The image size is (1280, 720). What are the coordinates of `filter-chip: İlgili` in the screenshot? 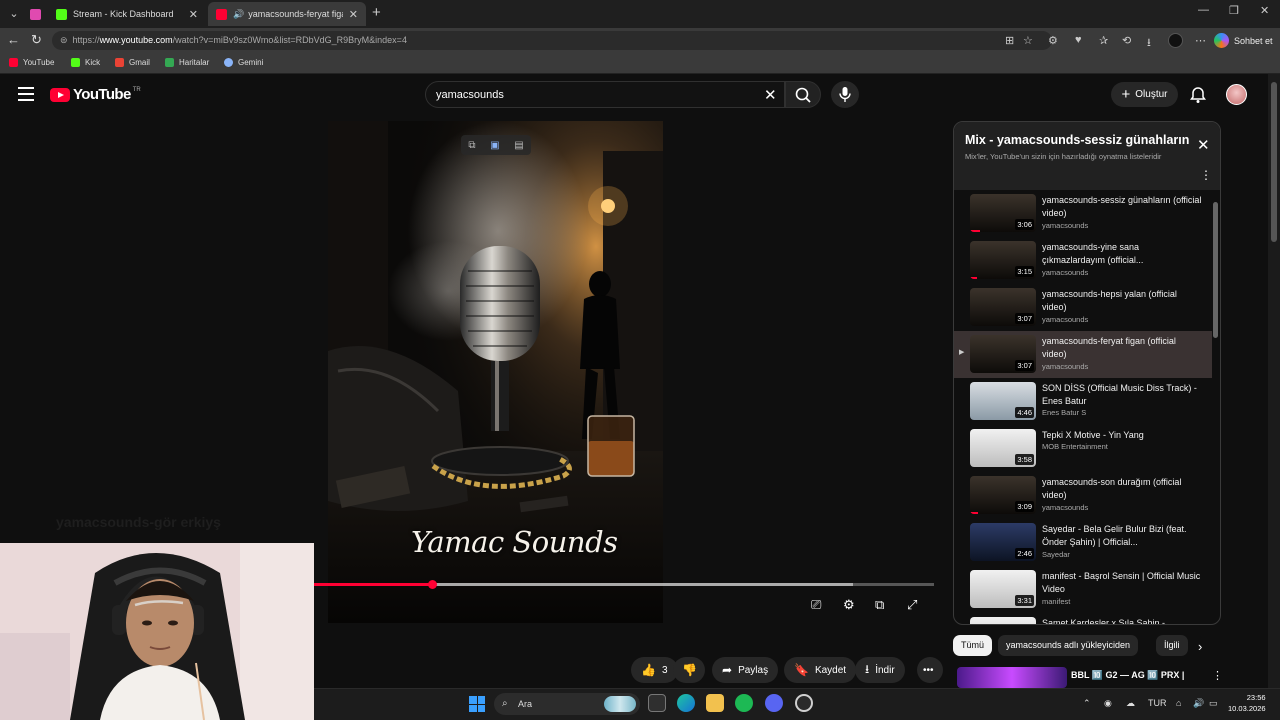 It's located at (1172, 645).